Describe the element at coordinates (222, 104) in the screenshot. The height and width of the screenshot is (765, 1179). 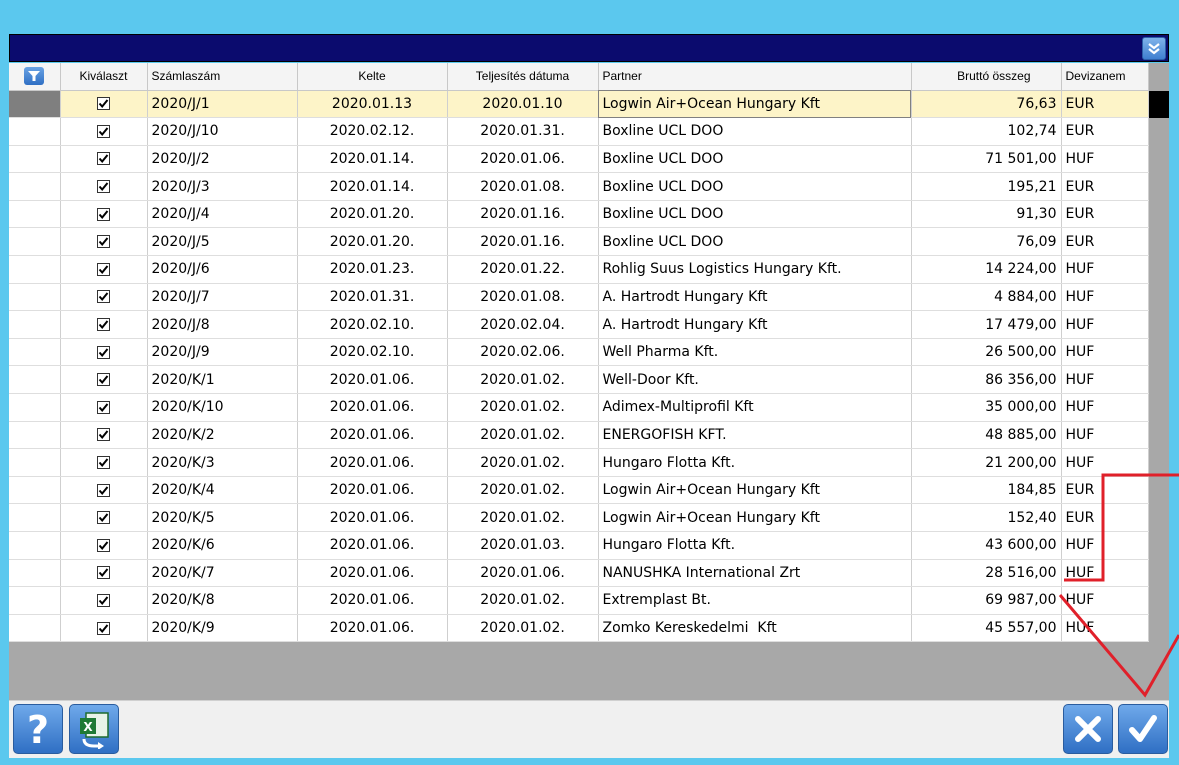
I see `invoice-no-cell: 2020/J/1` at that location.